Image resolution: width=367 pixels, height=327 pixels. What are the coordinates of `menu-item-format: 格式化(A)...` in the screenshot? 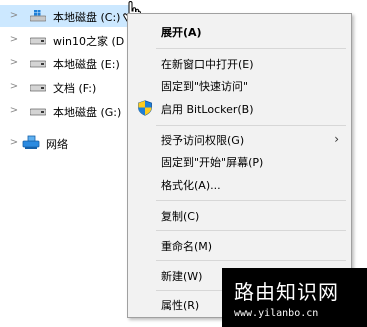 It's located at (239, 184).